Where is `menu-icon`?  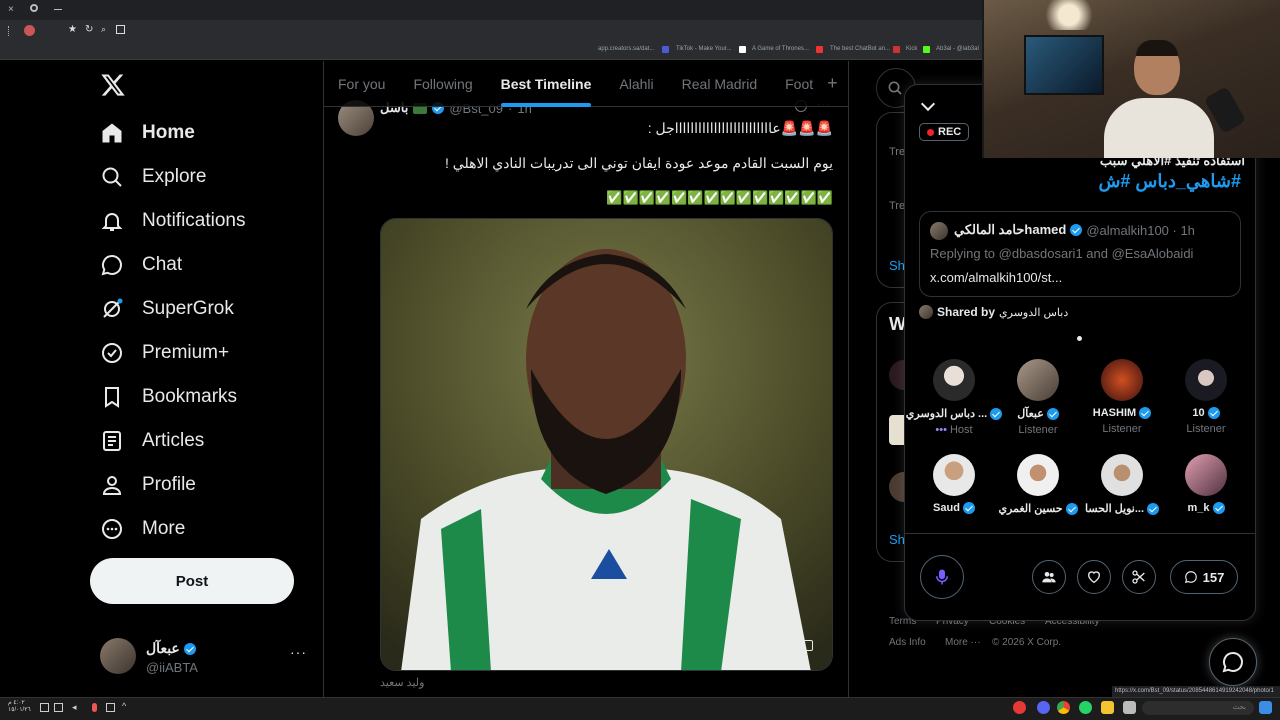
menu-icon is located at coordinates (9, 31).